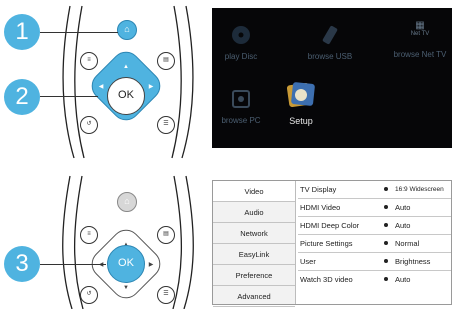 Image resolution: width=456 pixels, height=309 pixels. I want to click on setting-row: User Brightness, so click(374, 262).